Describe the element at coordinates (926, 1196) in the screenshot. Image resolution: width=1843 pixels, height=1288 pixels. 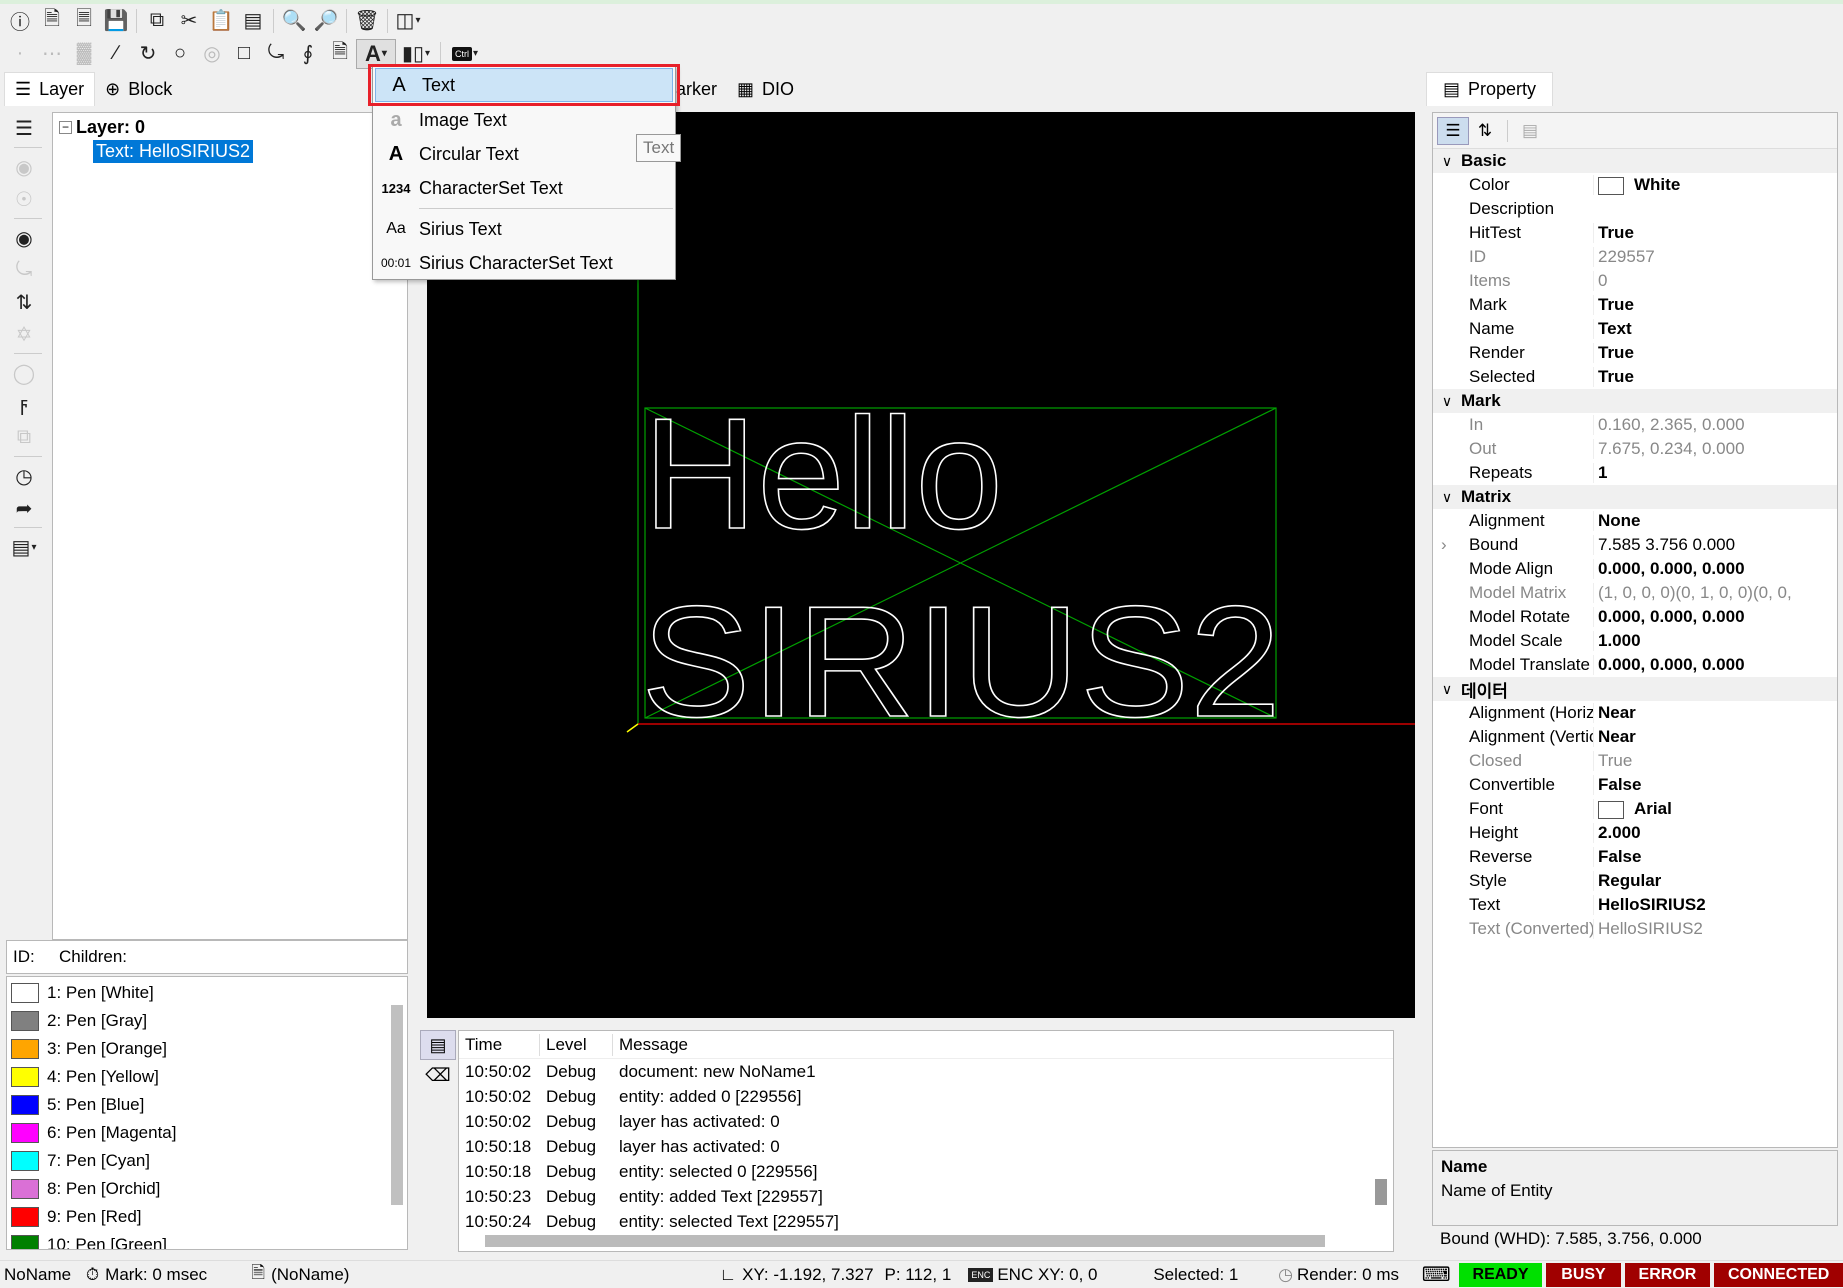
I see `log-row: 10:50:23 Debug entity: added Text [229557]` at that location.